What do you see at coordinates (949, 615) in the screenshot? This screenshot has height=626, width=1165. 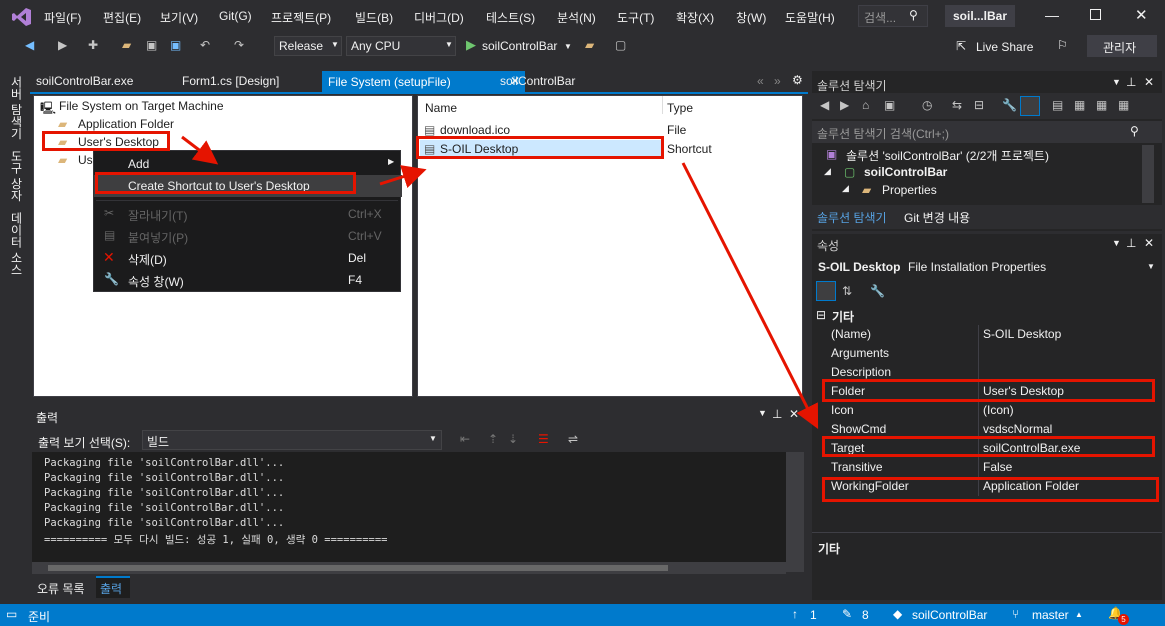 I see `status-repo: soilControlBar` at bounding box center [949, 615].